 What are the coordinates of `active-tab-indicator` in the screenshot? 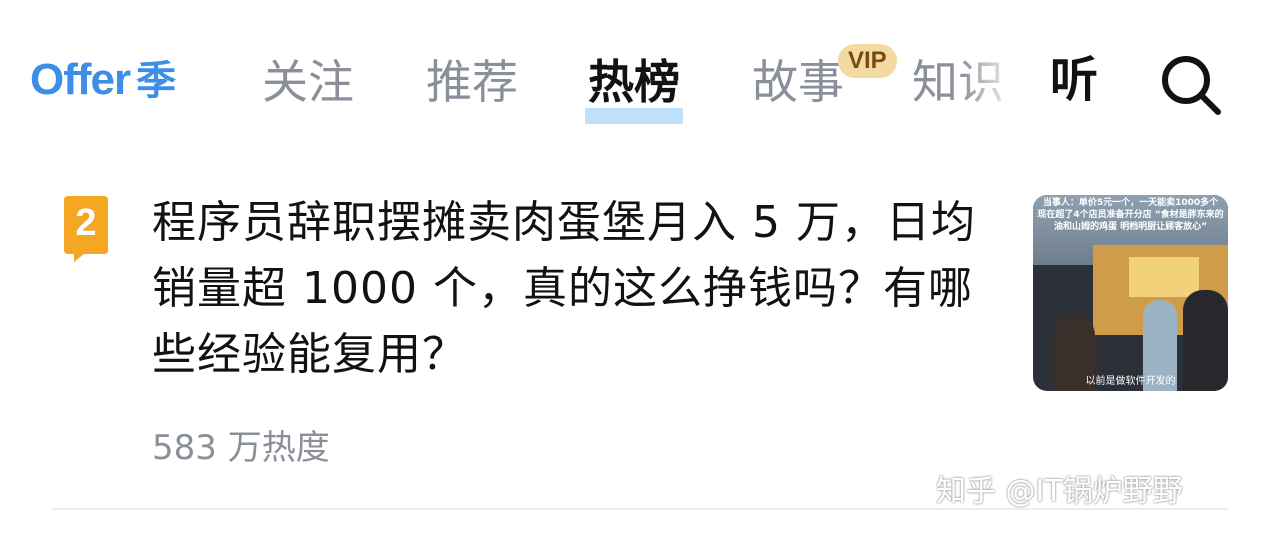 It's located at (634, 116).